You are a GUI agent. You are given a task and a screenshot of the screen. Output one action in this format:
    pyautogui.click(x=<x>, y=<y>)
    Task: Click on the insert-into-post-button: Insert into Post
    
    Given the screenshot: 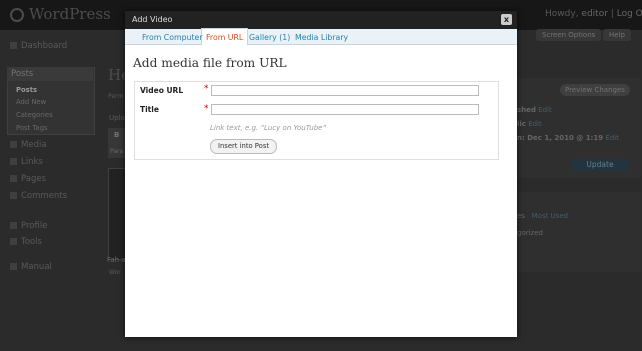 What is the action you would take?
    pyautogui.click(x=243, y=146)
    